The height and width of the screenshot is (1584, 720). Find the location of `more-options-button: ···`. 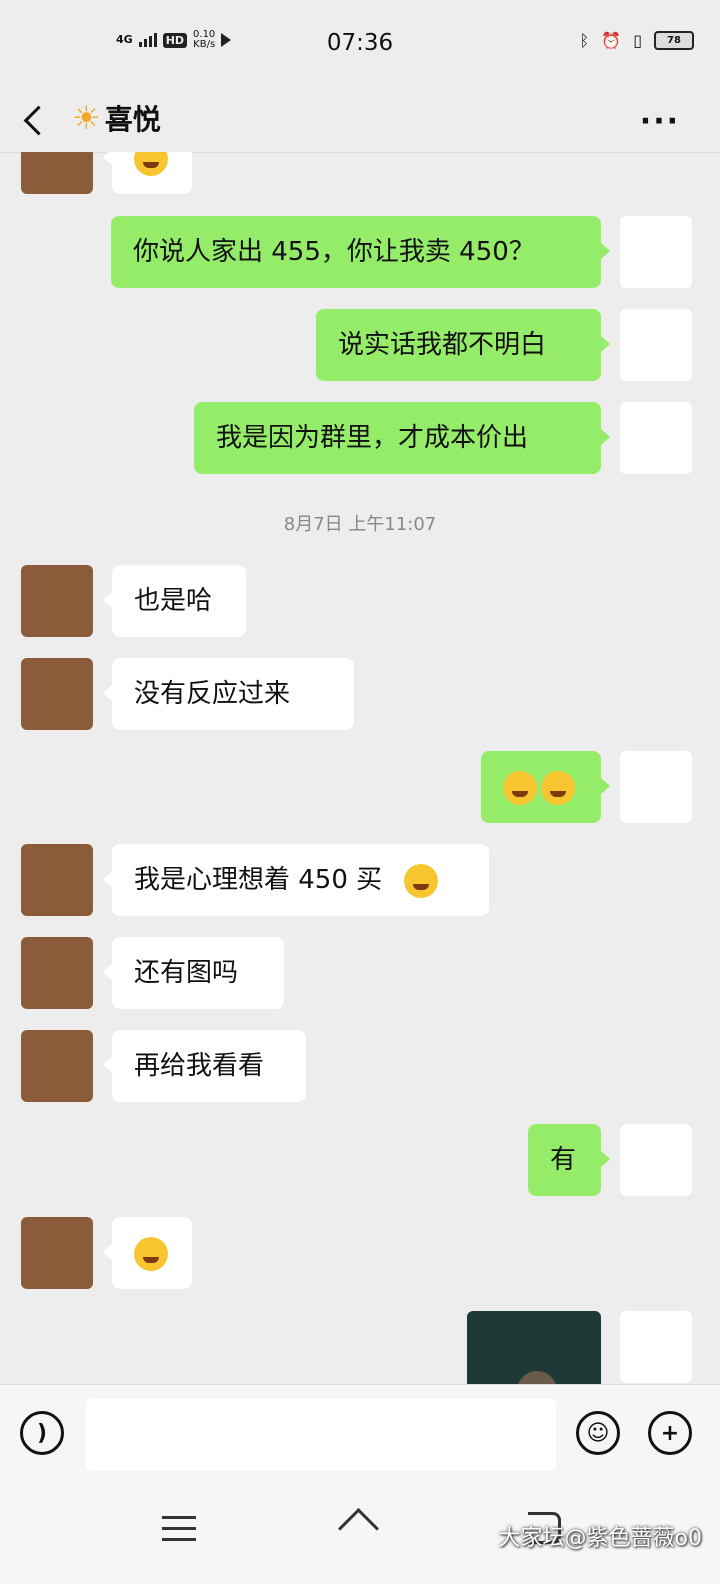

more-options-button: ··· is located at coordinates (660, 121).